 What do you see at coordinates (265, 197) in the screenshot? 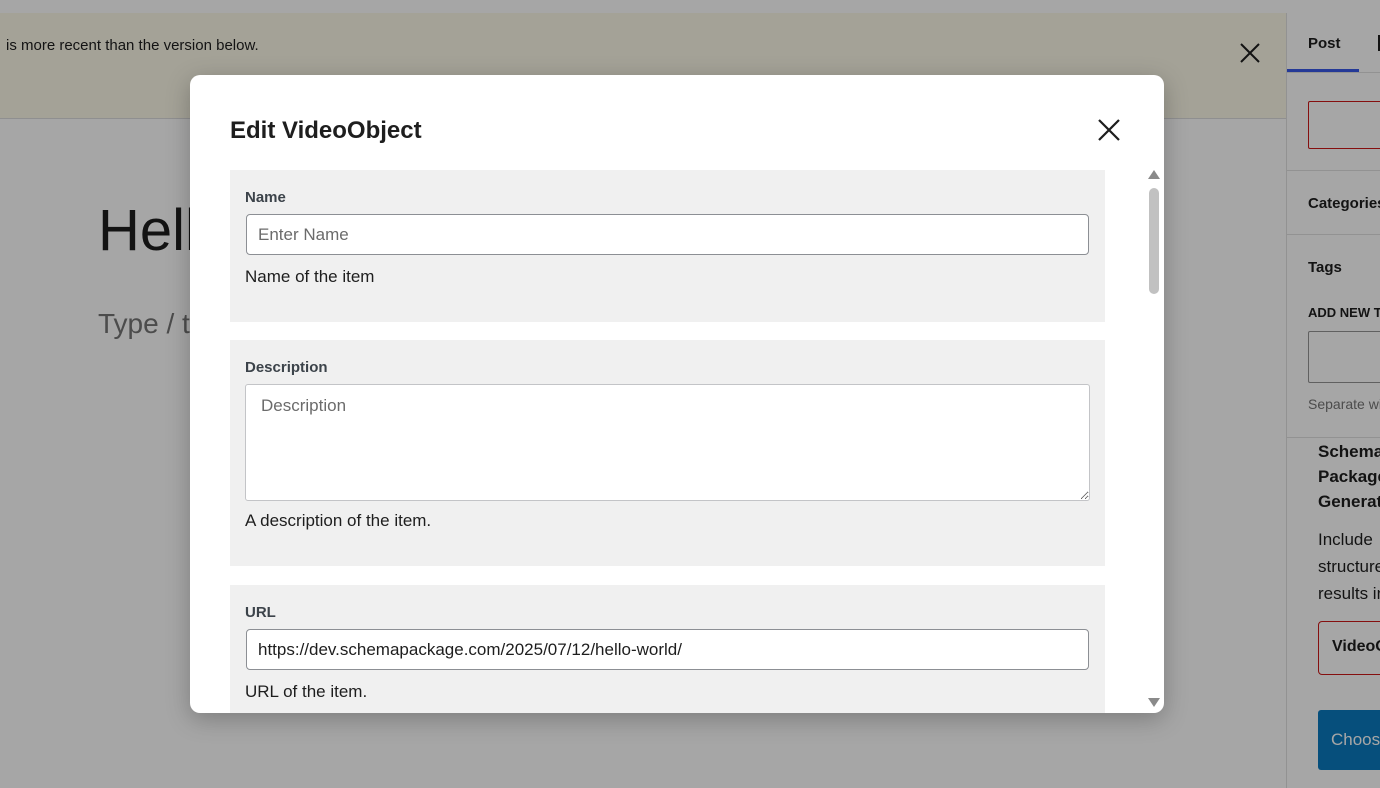
I see `name-label: Name` at bounding box center [265, 197].